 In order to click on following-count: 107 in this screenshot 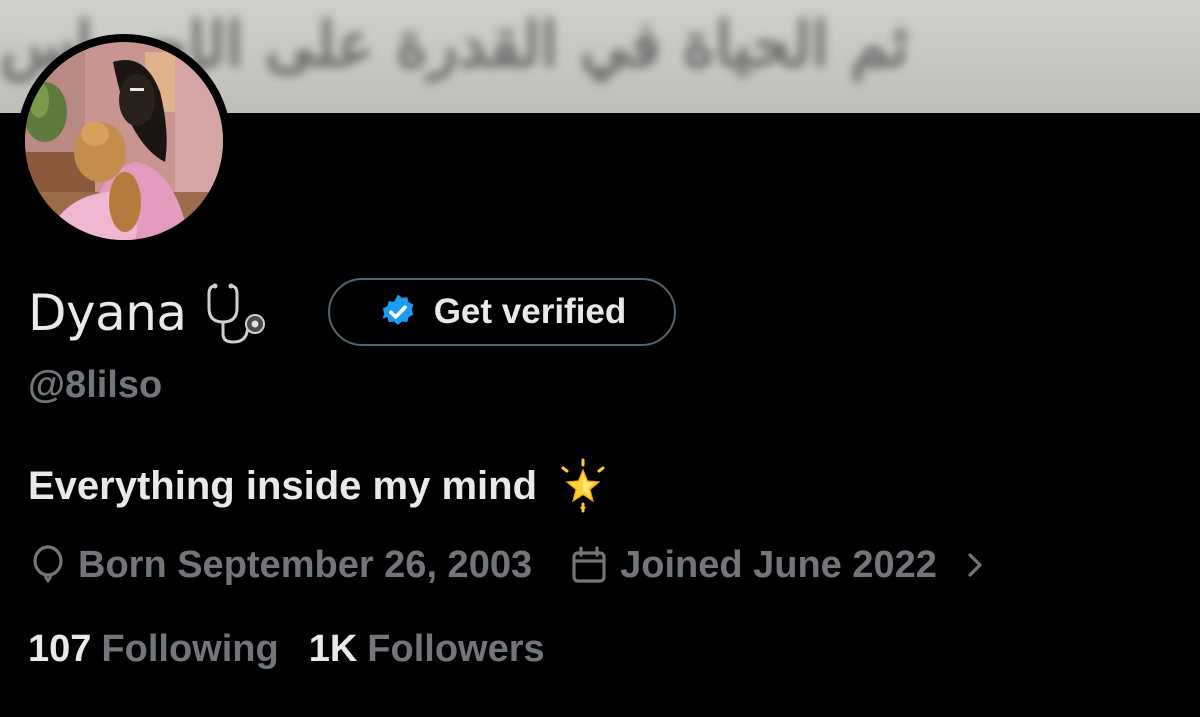, I will do `click(60, 649)`.